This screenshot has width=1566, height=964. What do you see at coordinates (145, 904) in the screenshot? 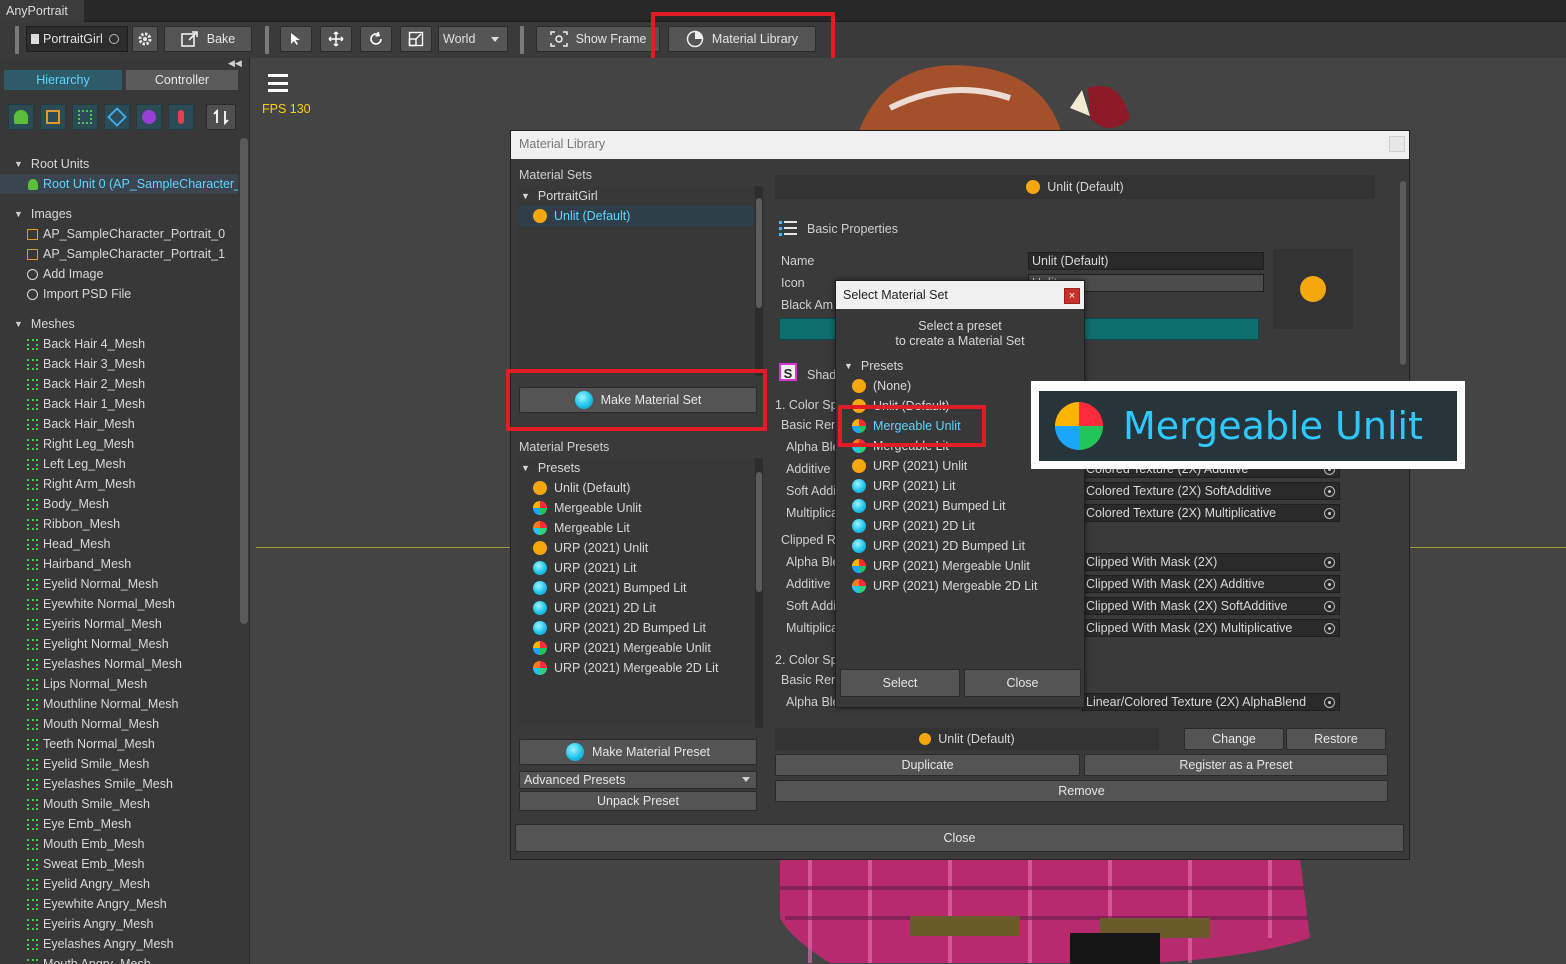
I see `mesh-item: Eyewhite Angry_Mesh` at bounding box center [145, 904].